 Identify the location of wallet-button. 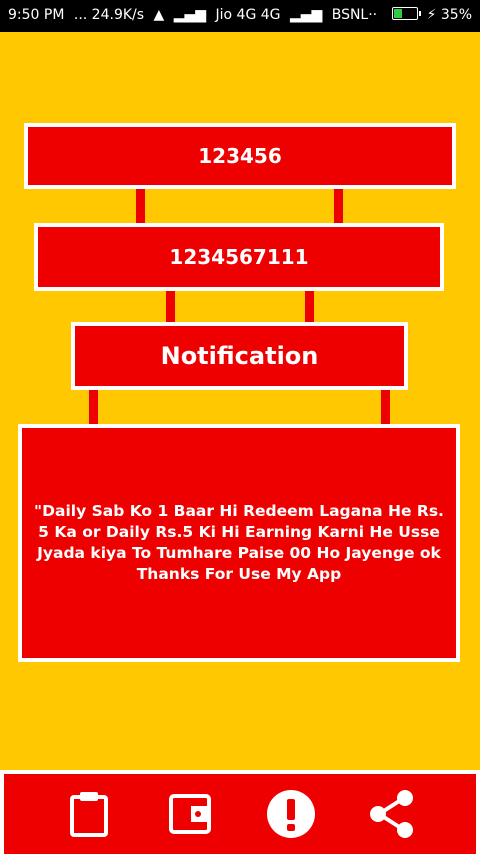
(190, 814).